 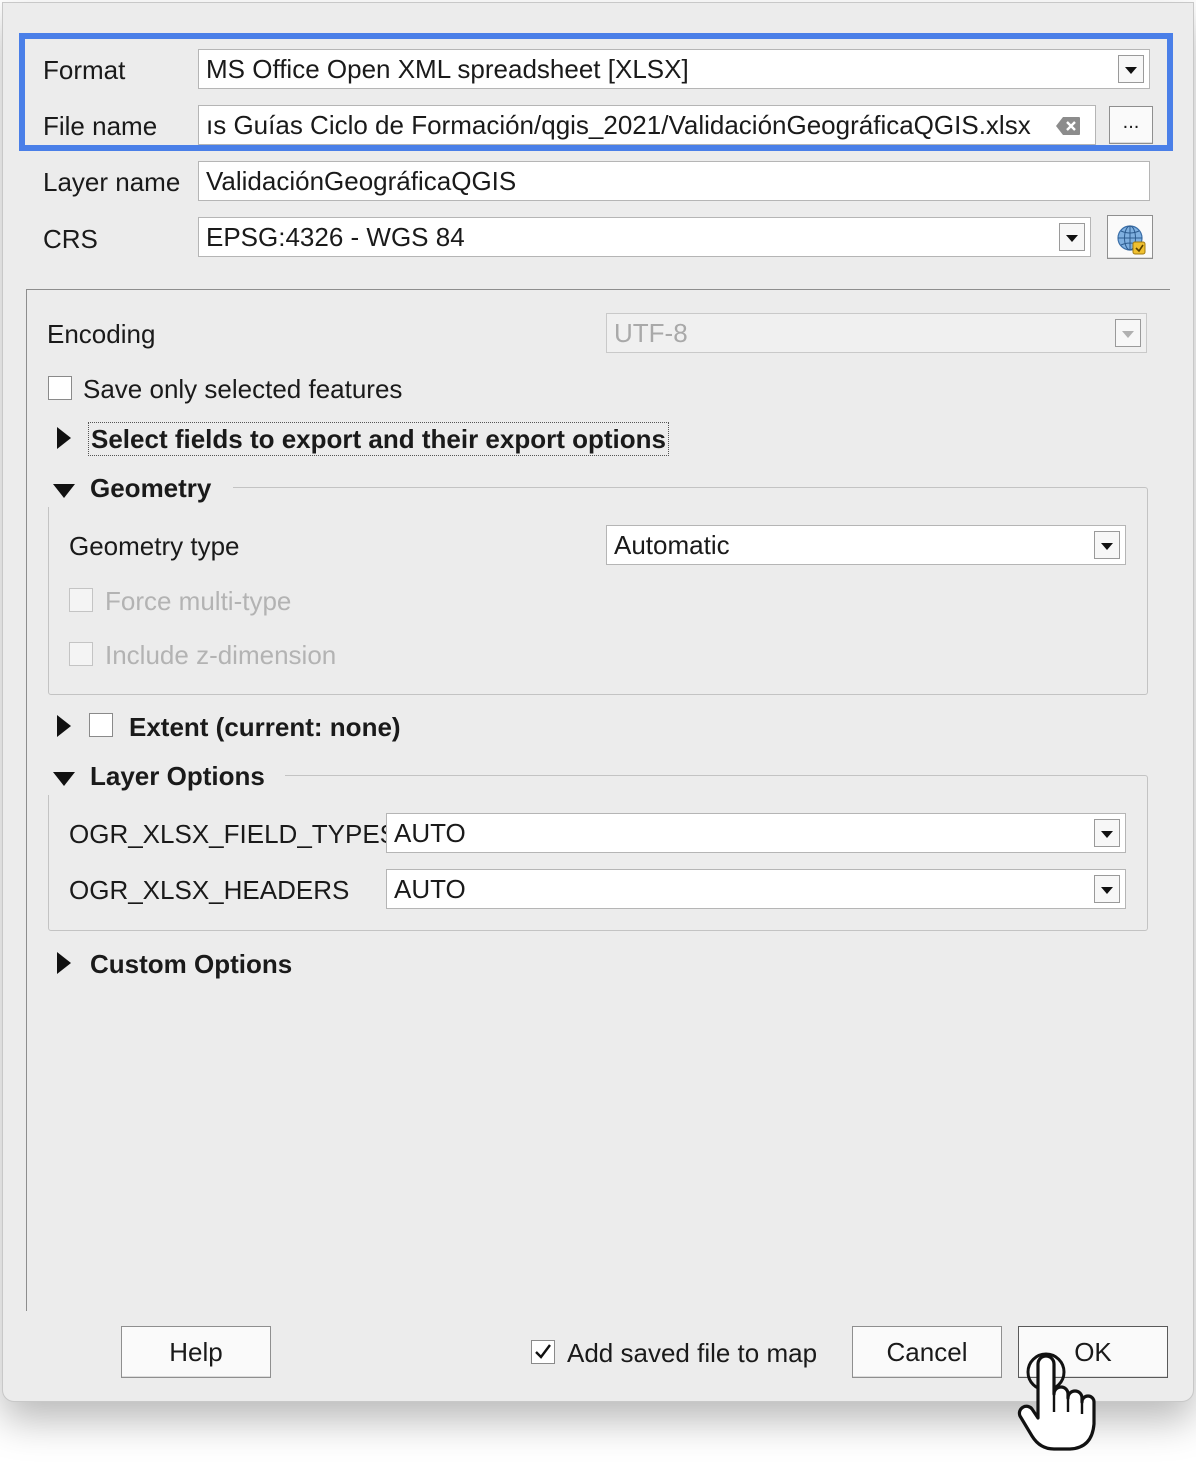 I want to click on layer-options-title: Layer Options, so click(x=177, y=776).